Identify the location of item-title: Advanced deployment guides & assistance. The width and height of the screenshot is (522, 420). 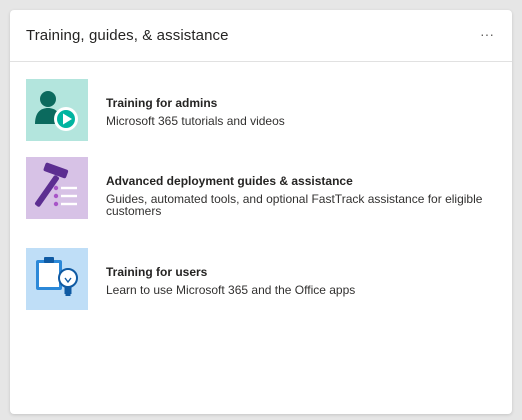
(229, 181).